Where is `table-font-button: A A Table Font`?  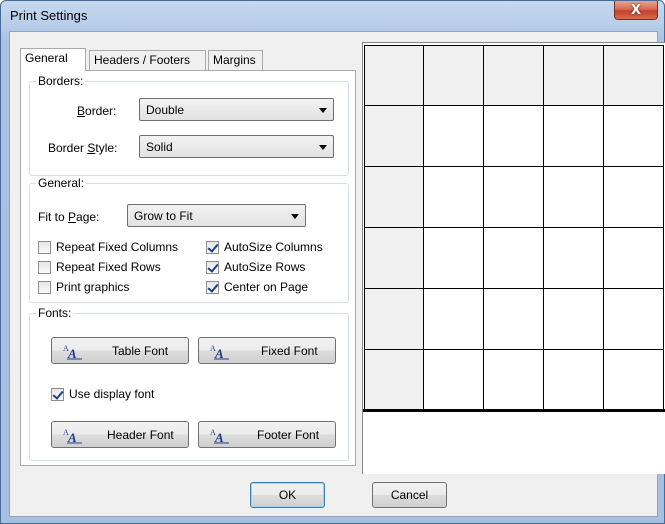 table-font-button: A A Table Font is located at coordinates (120, 350).